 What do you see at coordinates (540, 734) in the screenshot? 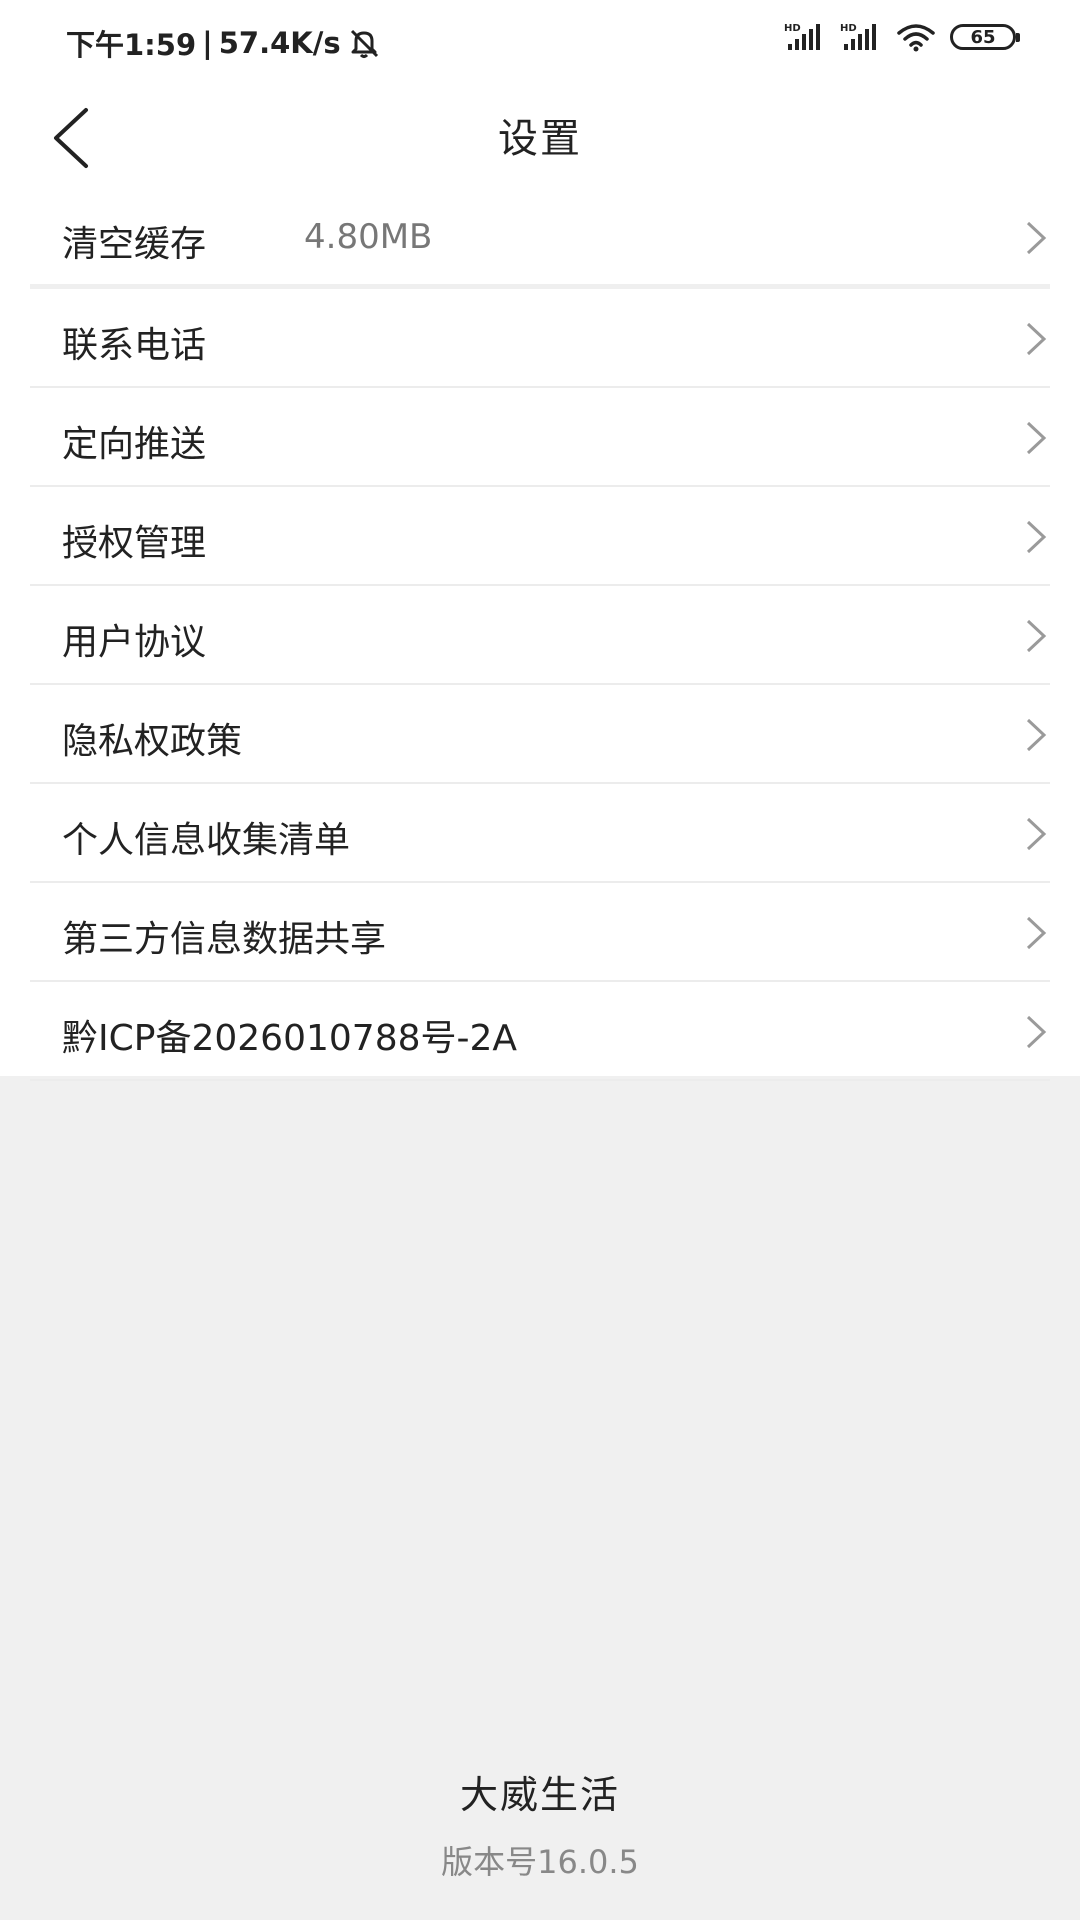
I see `settings-row-privacy-policy: 隐私权政策` at bounding box center [540, 734].